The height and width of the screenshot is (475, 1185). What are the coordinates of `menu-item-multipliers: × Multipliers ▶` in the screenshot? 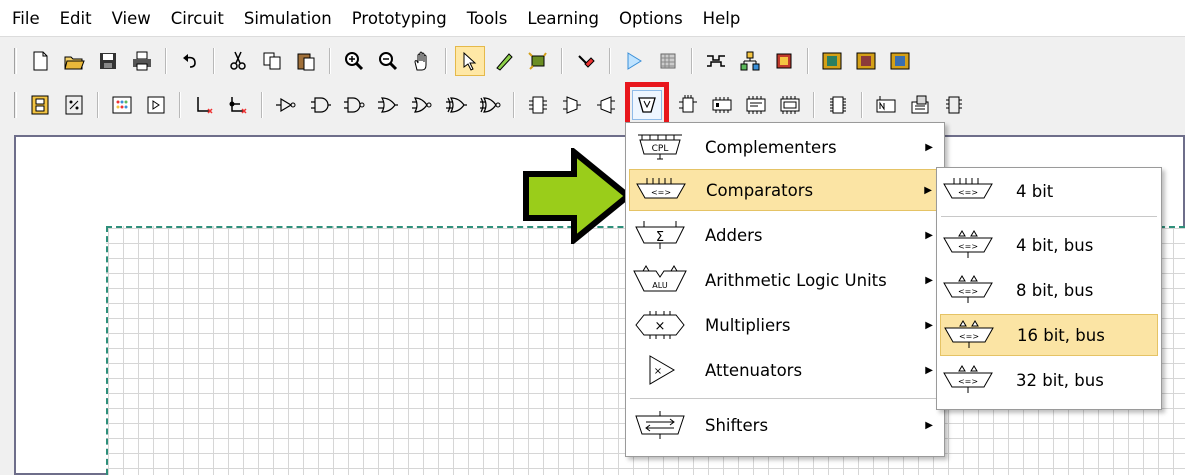 It's located at (785, 325).